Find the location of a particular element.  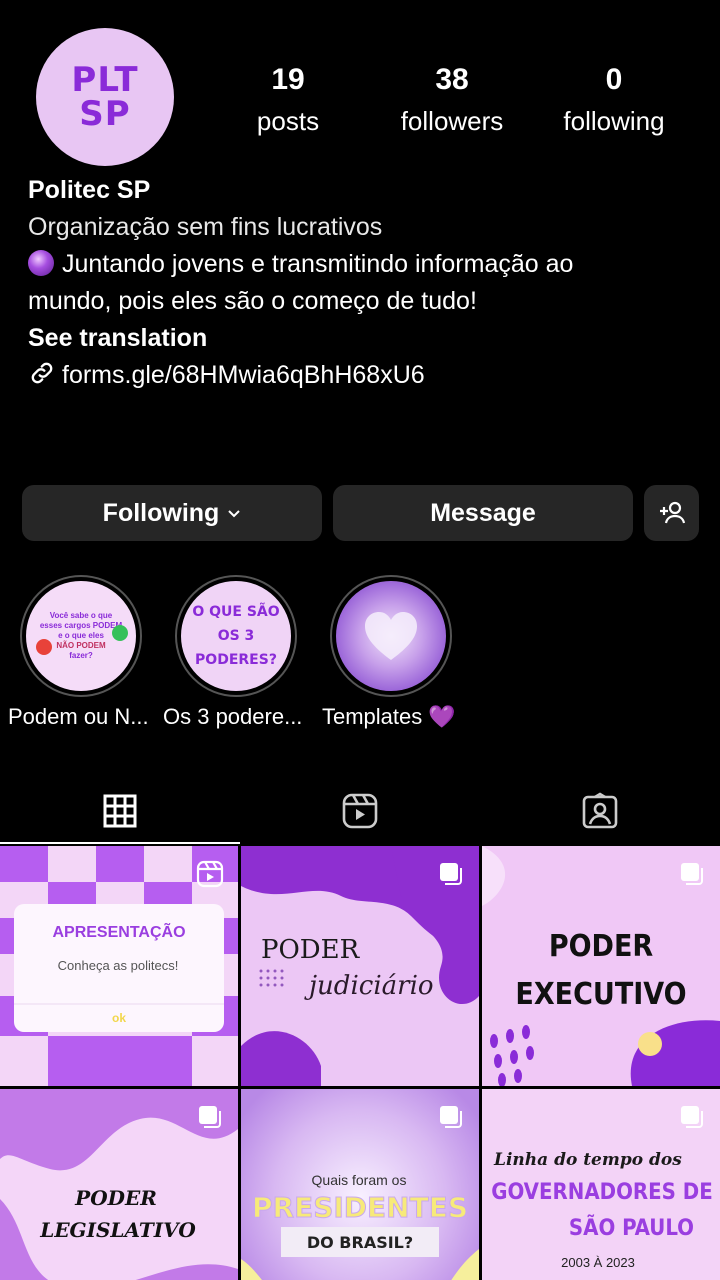

highlight-art-text: Você sabe o que is located at coordinates (81, 615).